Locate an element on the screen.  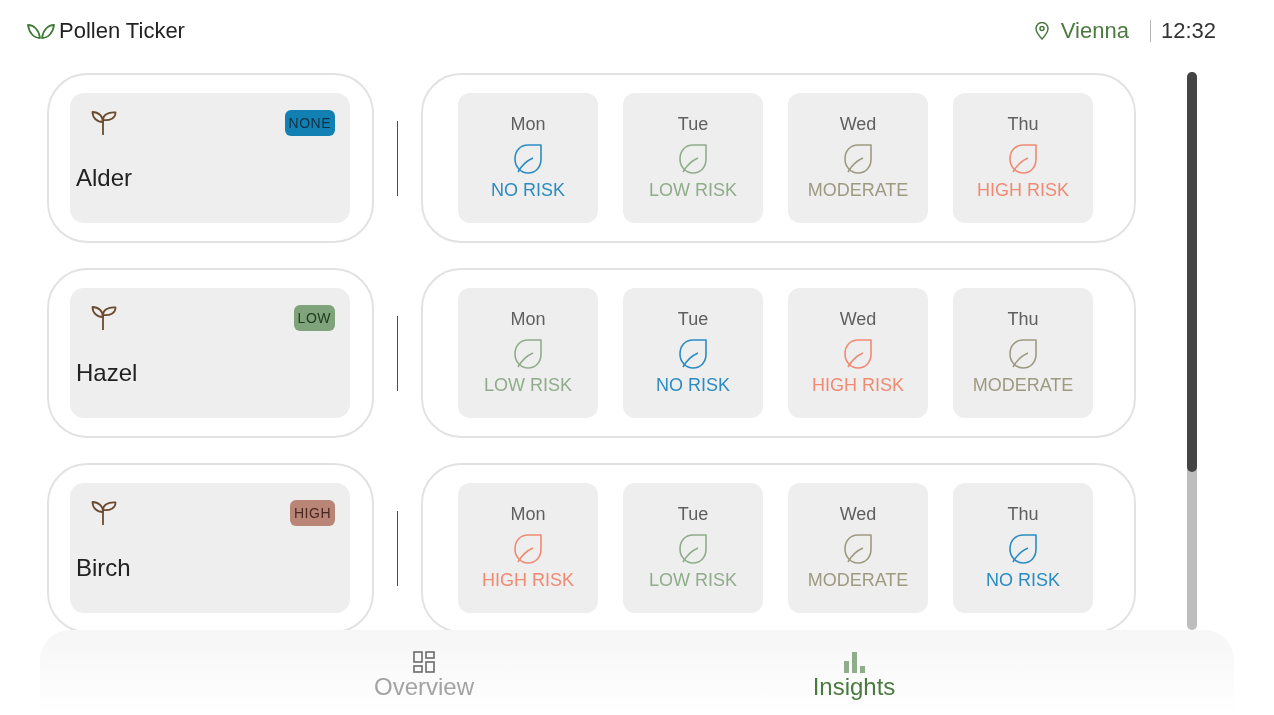
leaves-logo-icon is located at coordinates (41, 31).